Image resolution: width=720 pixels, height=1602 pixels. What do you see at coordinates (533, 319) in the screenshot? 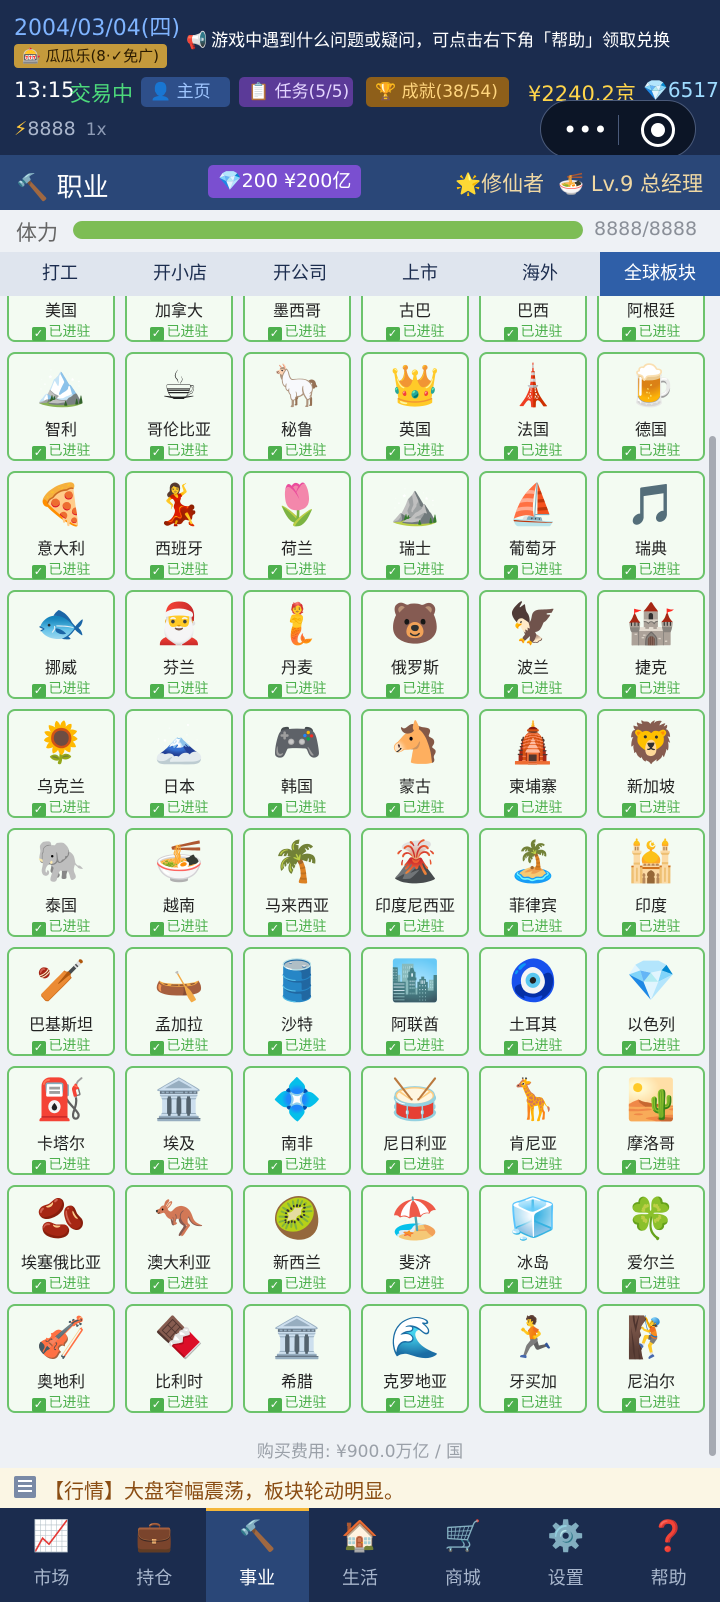
I see `country-card: 巴西 ✓ 已进驻` at bounding box center [533, 319].